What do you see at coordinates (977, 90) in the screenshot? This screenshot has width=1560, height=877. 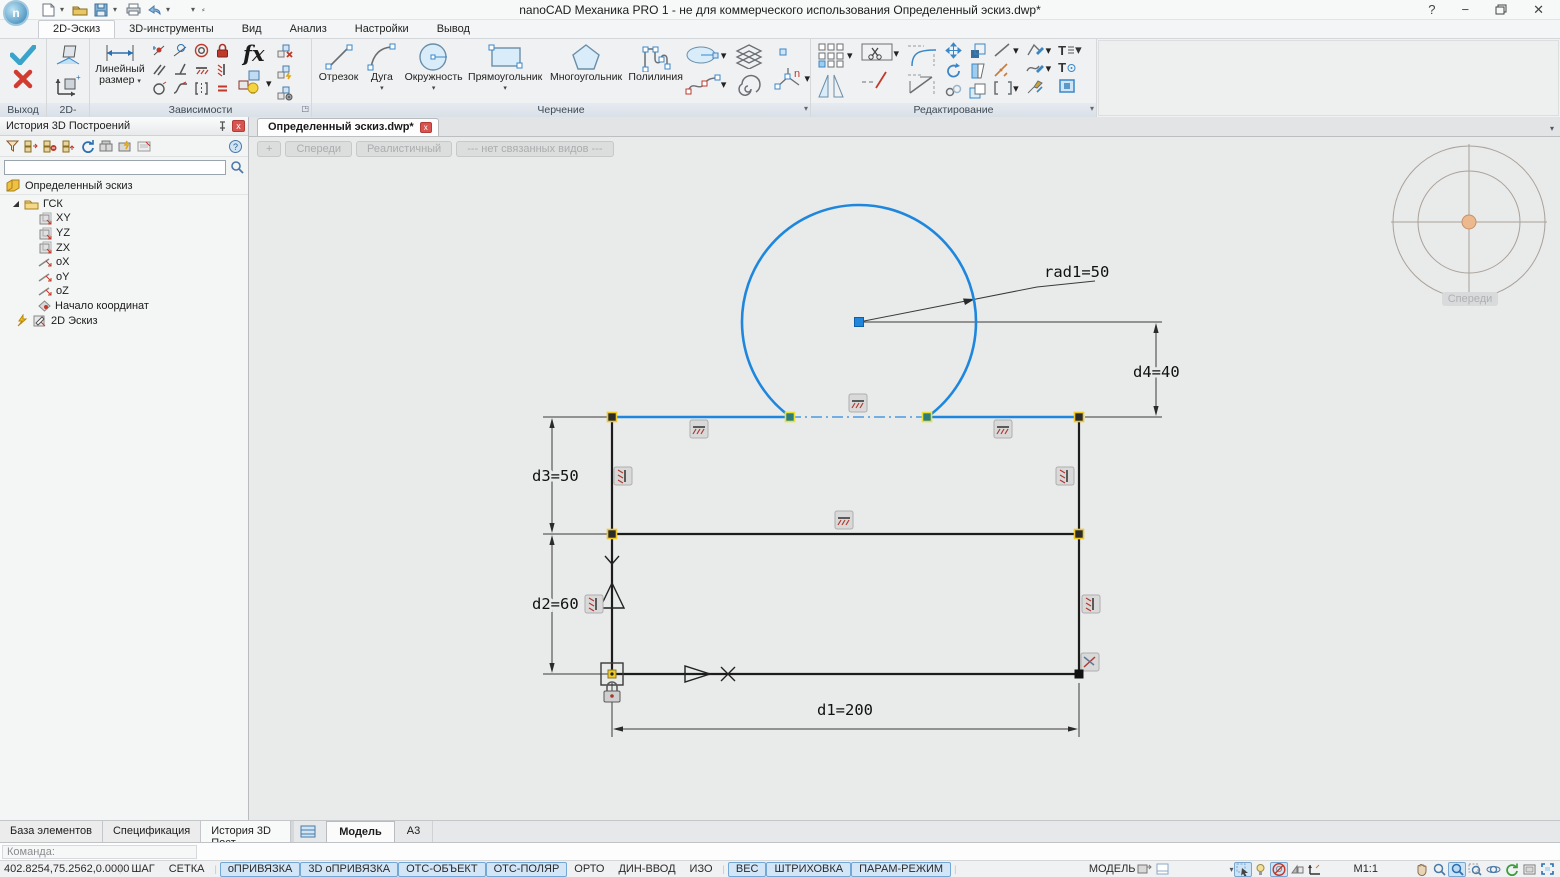 I see `copy-tool-icon` at bounding box center [977, 90].